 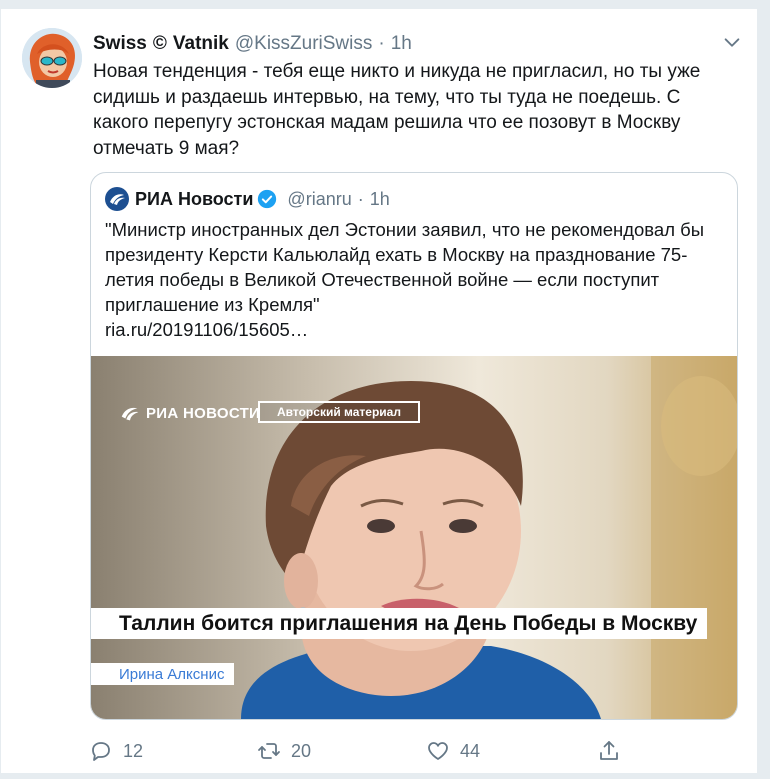 I want to click on like-button: 44, so click(x=453, y=751).